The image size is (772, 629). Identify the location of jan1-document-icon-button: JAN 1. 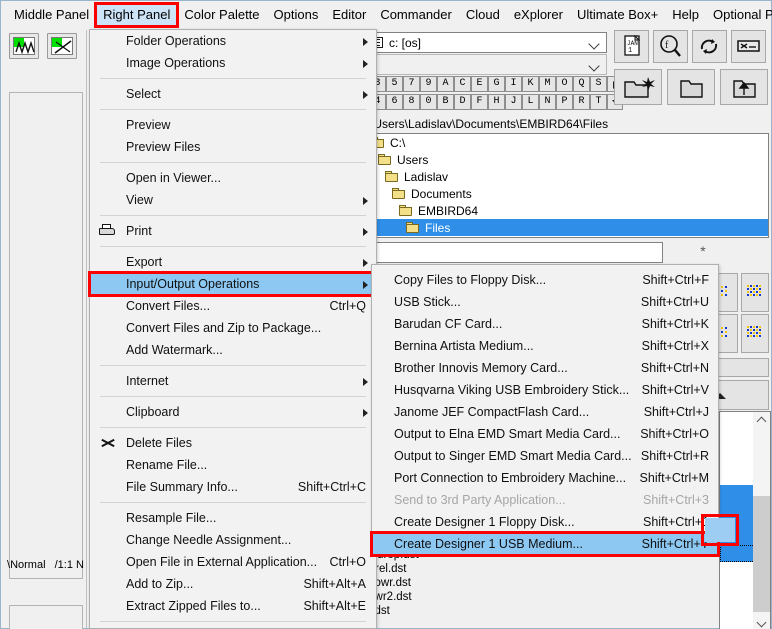
(631, 46).